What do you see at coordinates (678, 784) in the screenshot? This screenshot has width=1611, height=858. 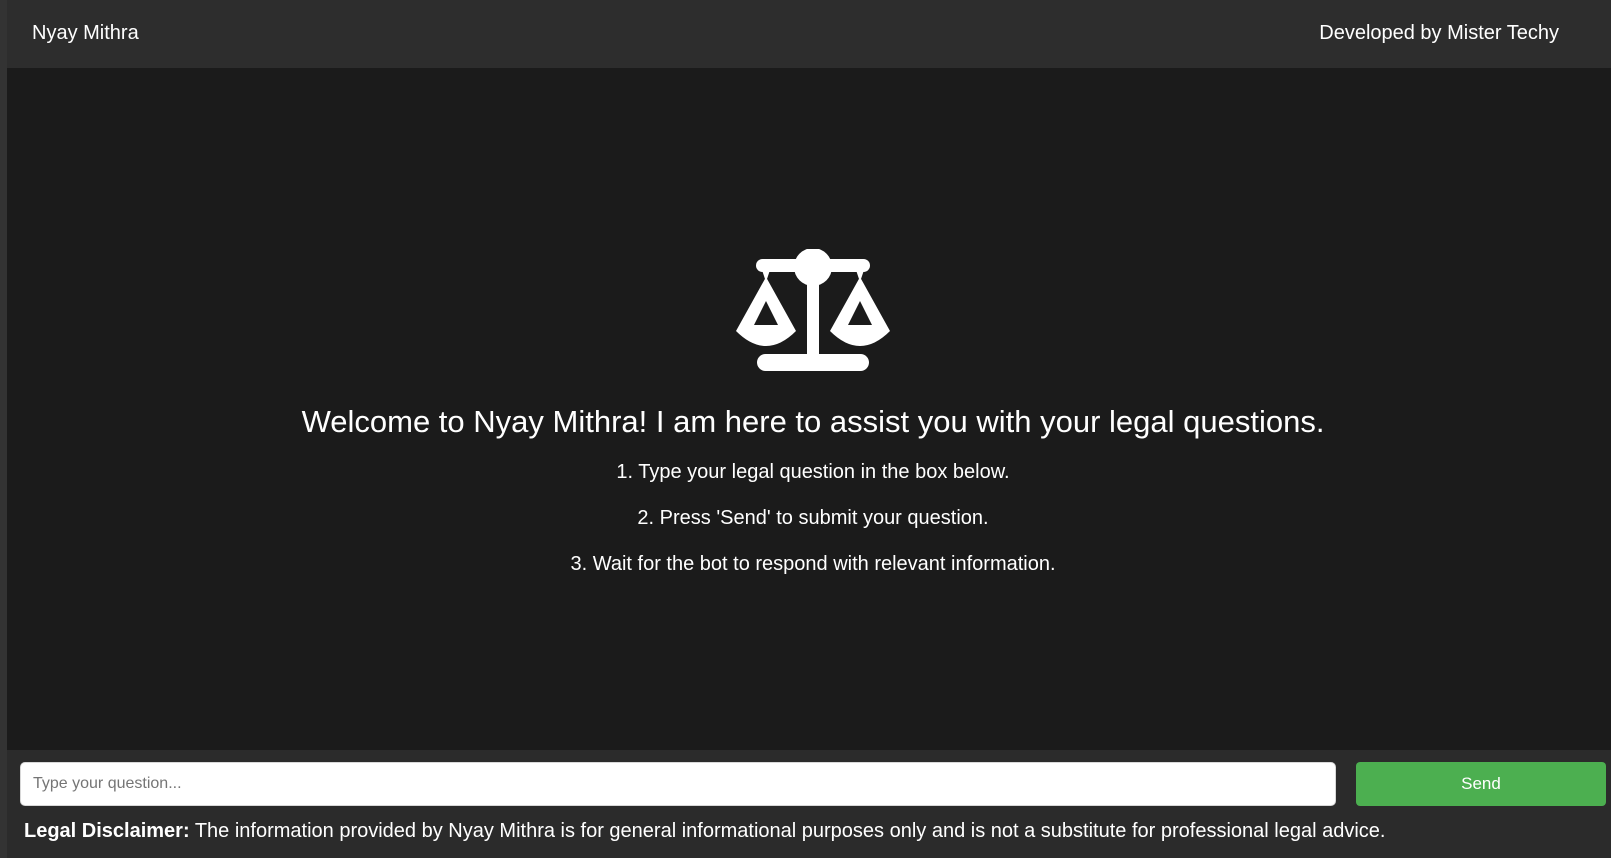 I see `question-input` at bounding box center [678, 784].